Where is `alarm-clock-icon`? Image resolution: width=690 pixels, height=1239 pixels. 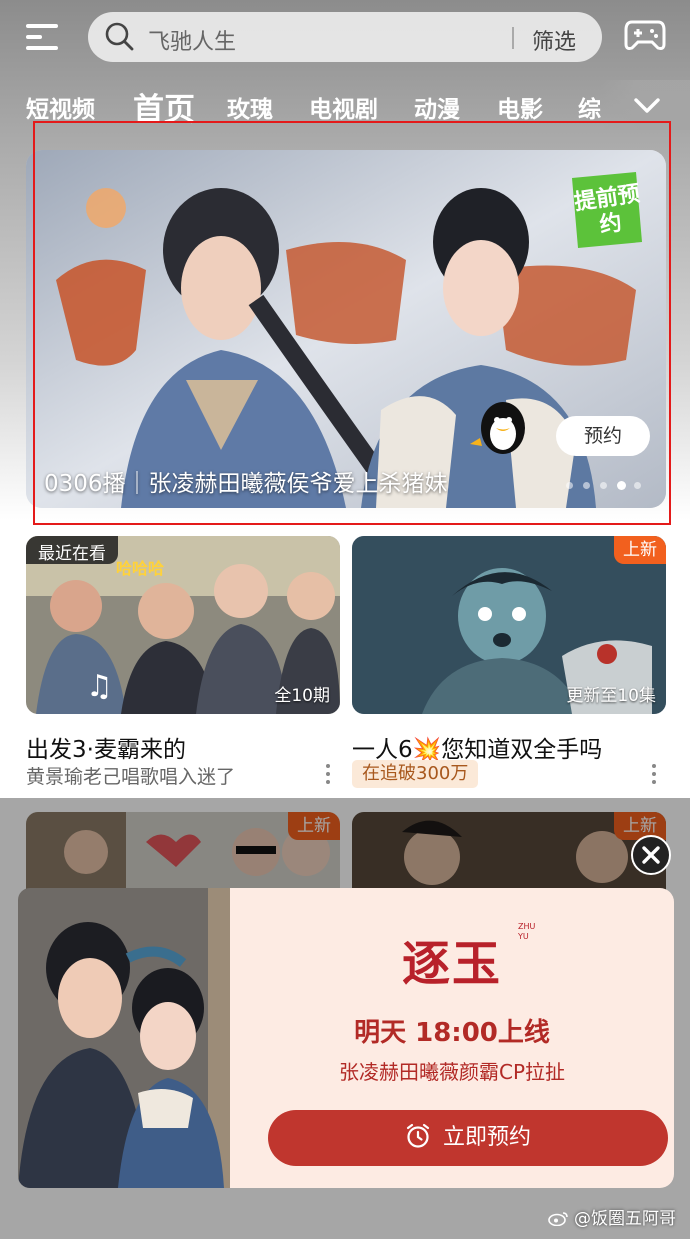
alarm-clock-icon is located at coordinates (418, 1135).